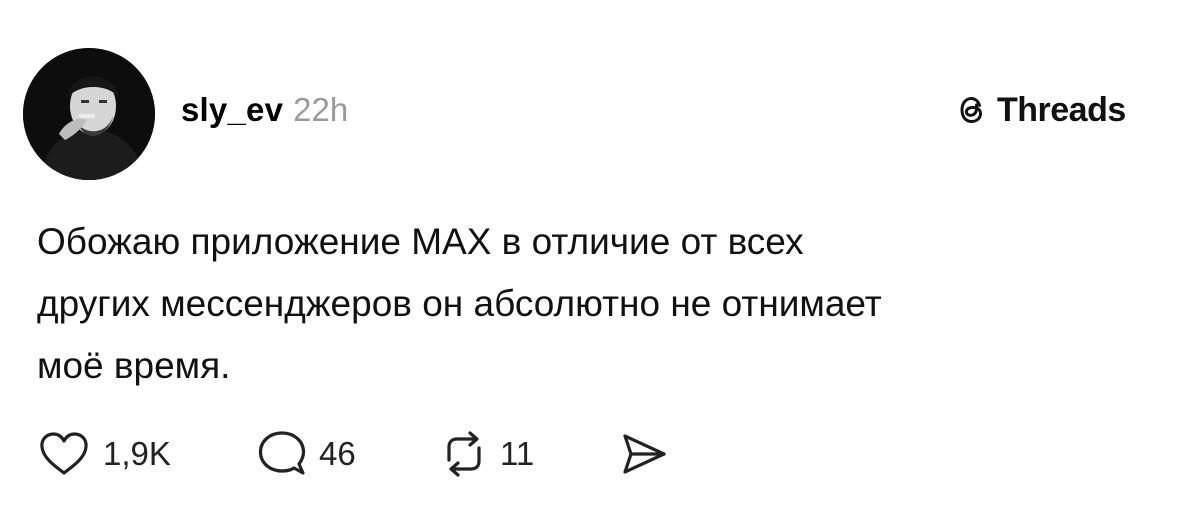  I want to click on share-button, so click(644, 454).